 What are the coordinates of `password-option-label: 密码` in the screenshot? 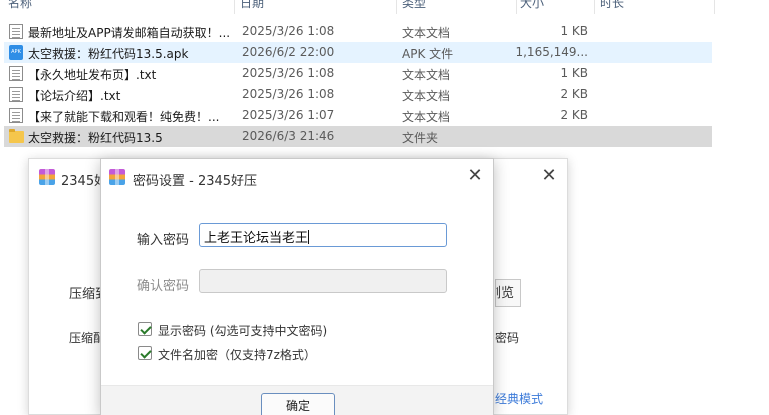 It's located at (507, 337).